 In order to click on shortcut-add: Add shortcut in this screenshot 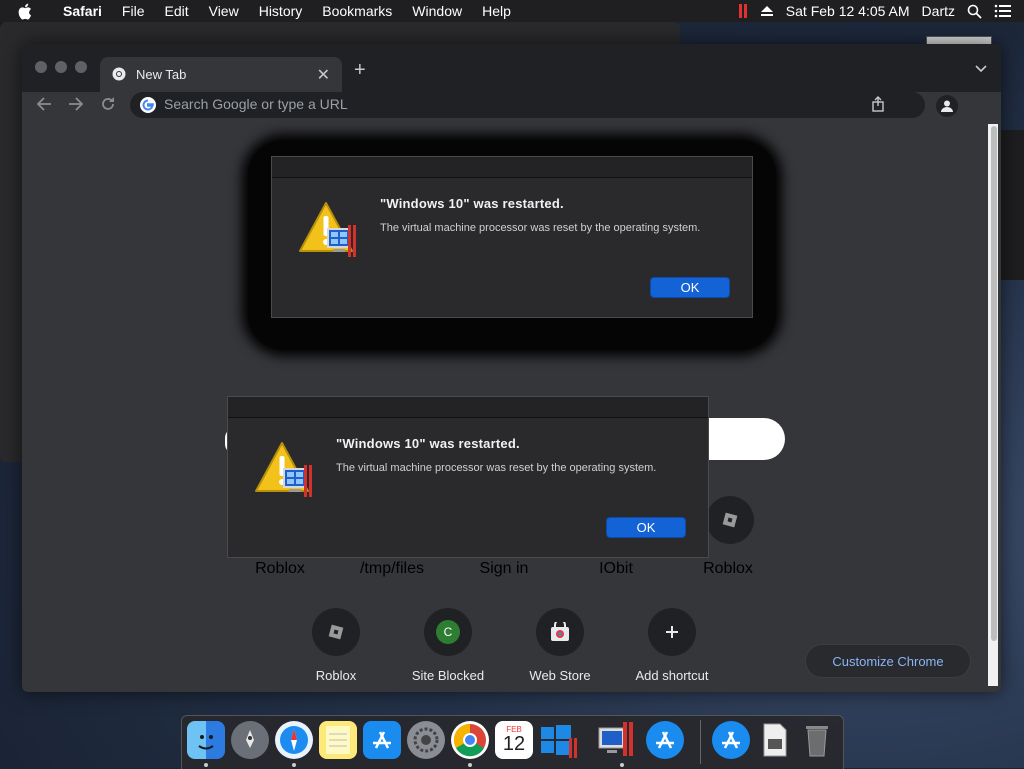, I will do `click(672, 645)`.